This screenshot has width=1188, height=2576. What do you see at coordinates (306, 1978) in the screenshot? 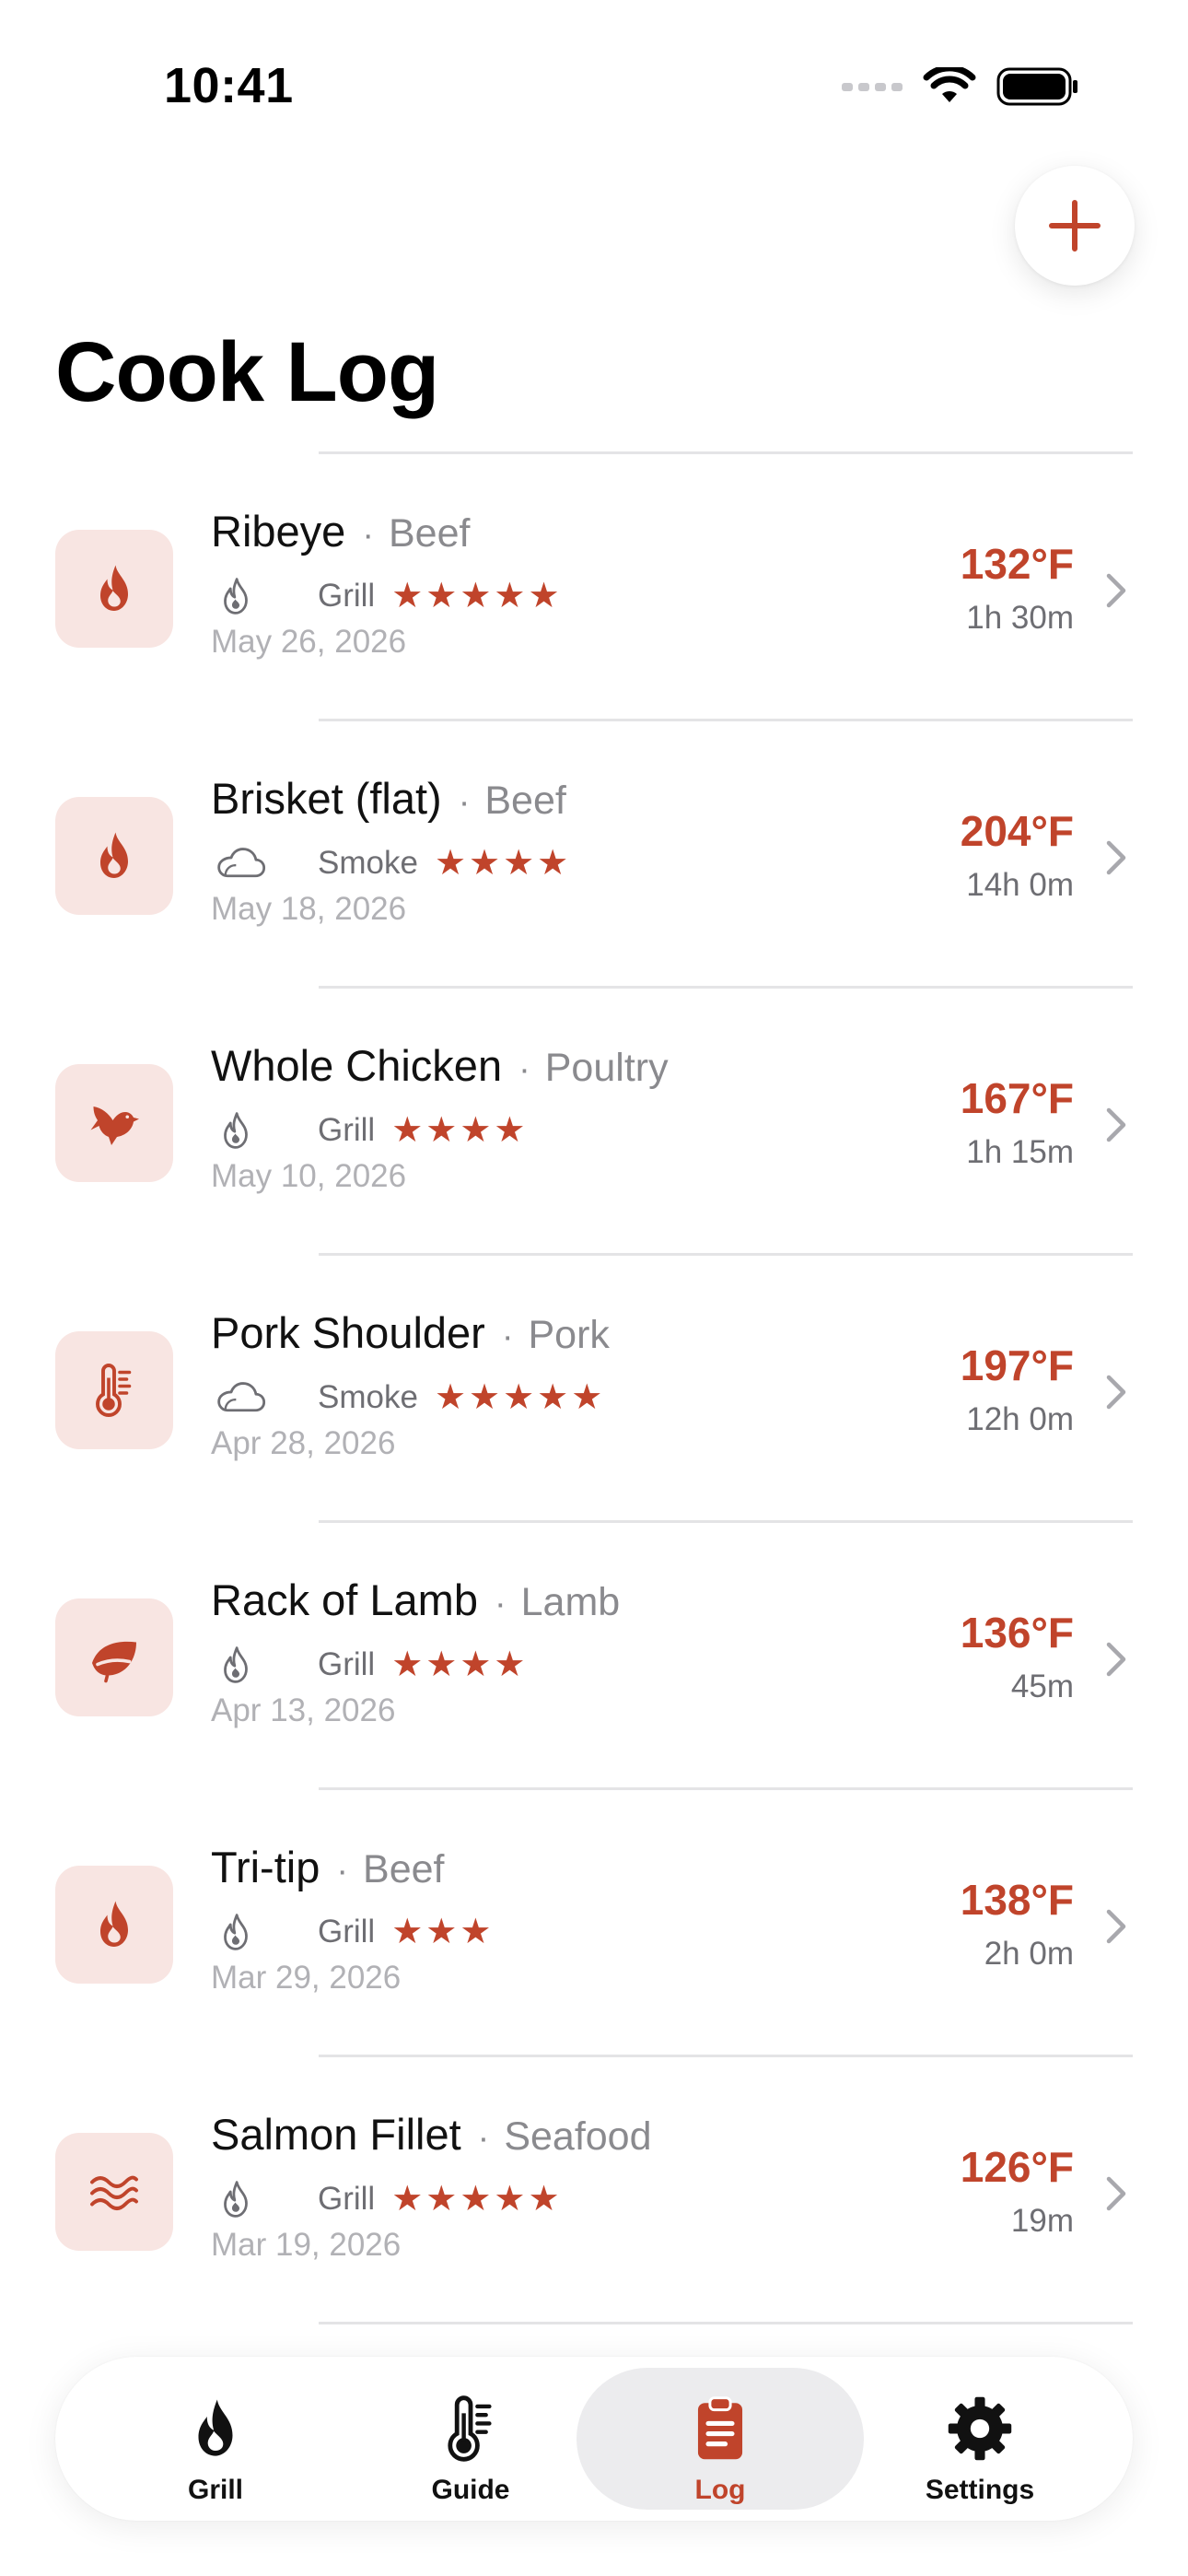
I see `cook-date: Mar 29, 2026` at bounding box center [306, 1978].